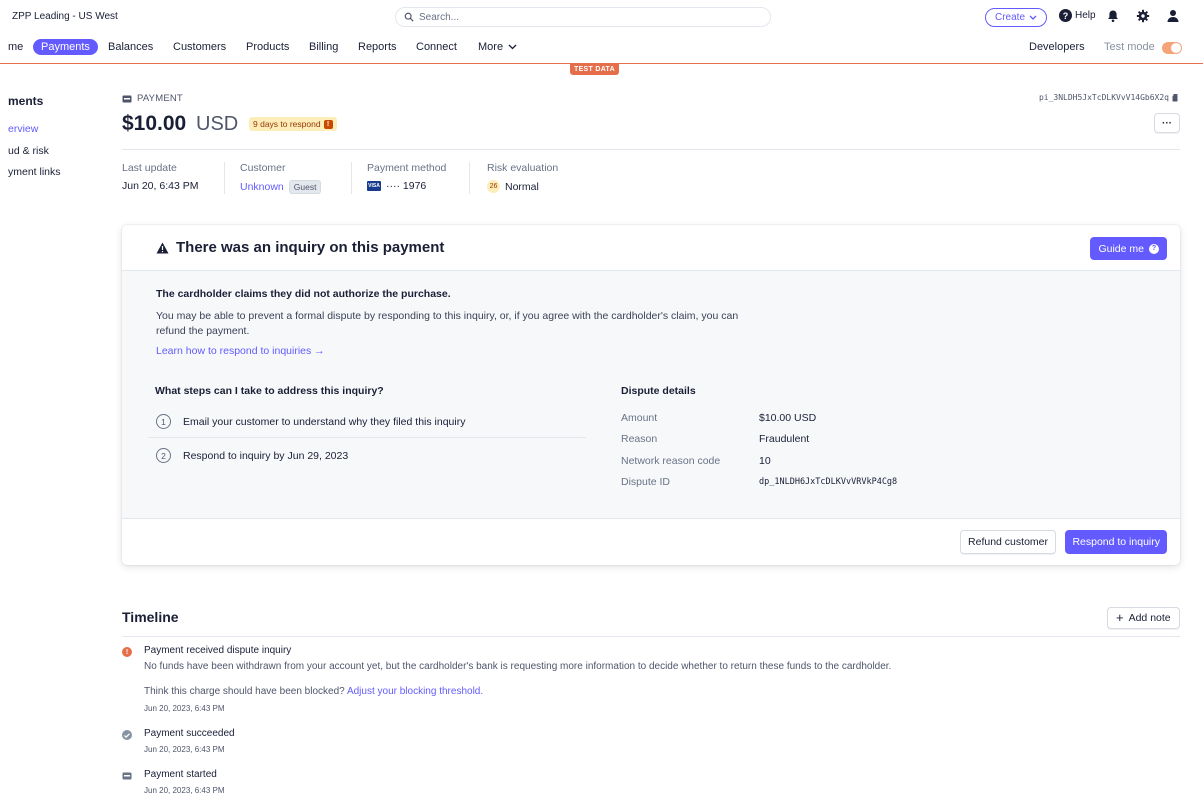  What do you see at coordinates (300, 247) in the screenshot?
I see `inquiry-title: There was an inquiry on this payment` at bounding box center [300, 247].